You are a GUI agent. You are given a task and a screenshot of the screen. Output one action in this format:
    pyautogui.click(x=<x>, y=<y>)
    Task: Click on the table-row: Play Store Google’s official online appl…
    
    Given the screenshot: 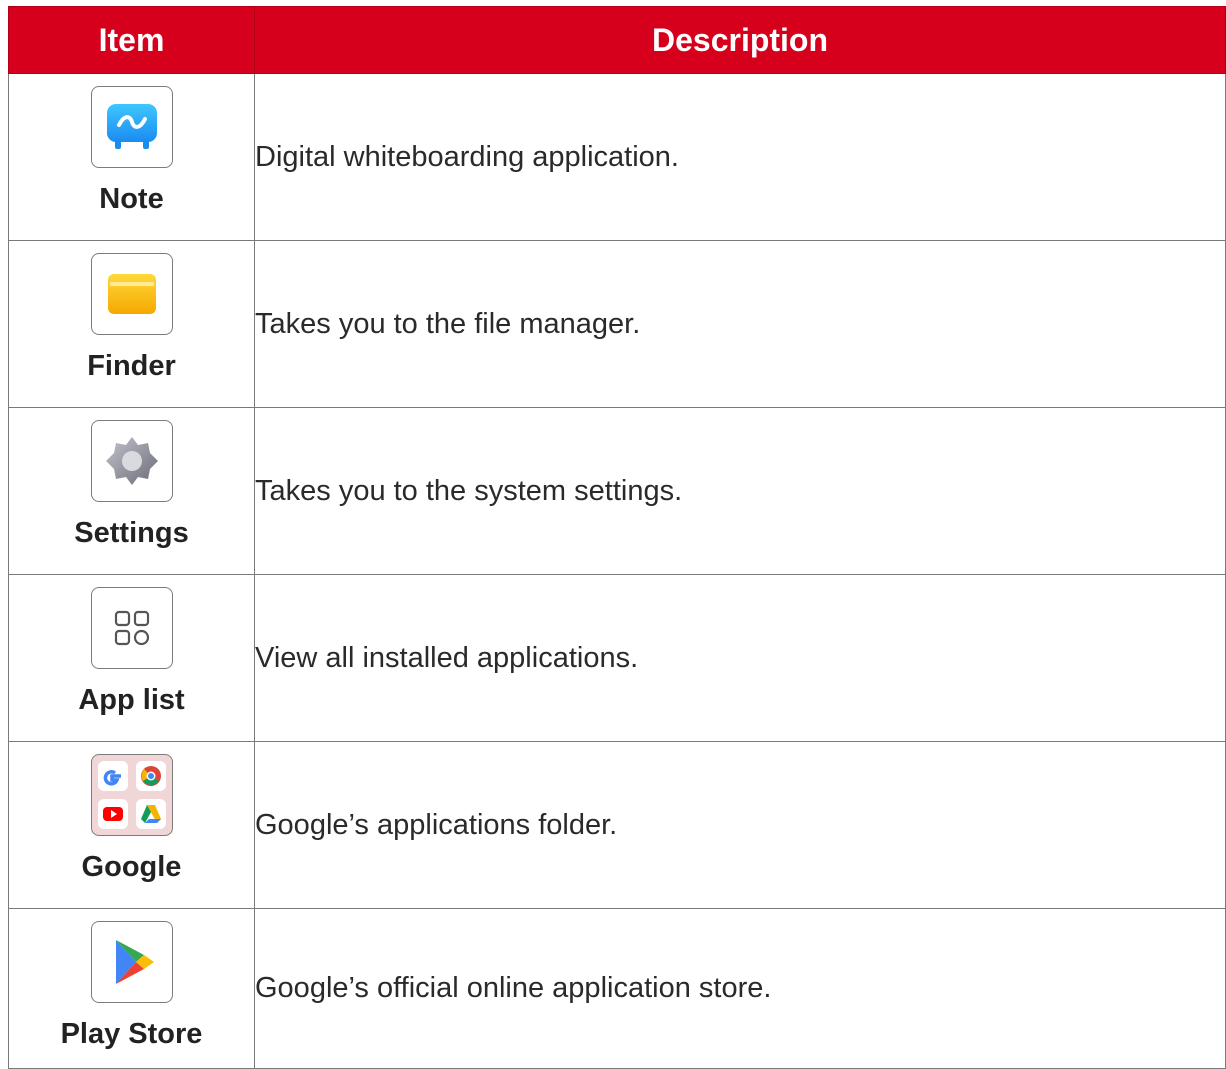 What is the action you would take?
    pyautogui.click(x=617, y=988)
    